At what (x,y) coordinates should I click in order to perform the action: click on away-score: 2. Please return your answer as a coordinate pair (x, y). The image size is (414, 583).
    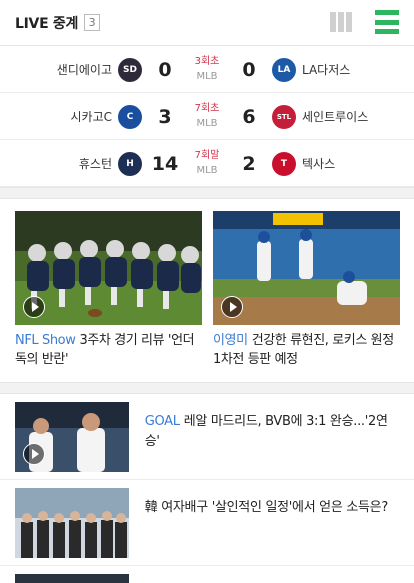
    Looking at the image, I should click on (249, 163).